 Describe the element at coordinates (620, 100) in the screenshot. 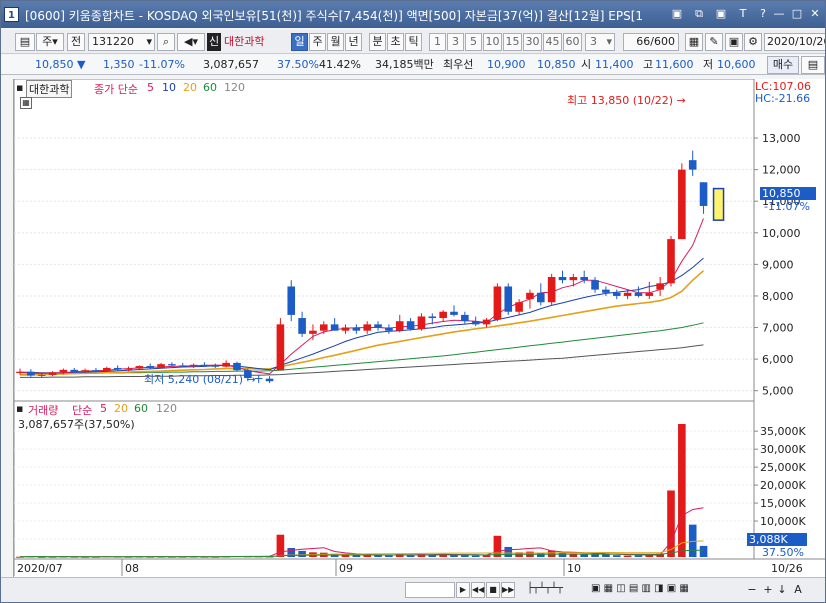

I see `high-annotation-text: 최고 13,850 (10/22)` at that location.